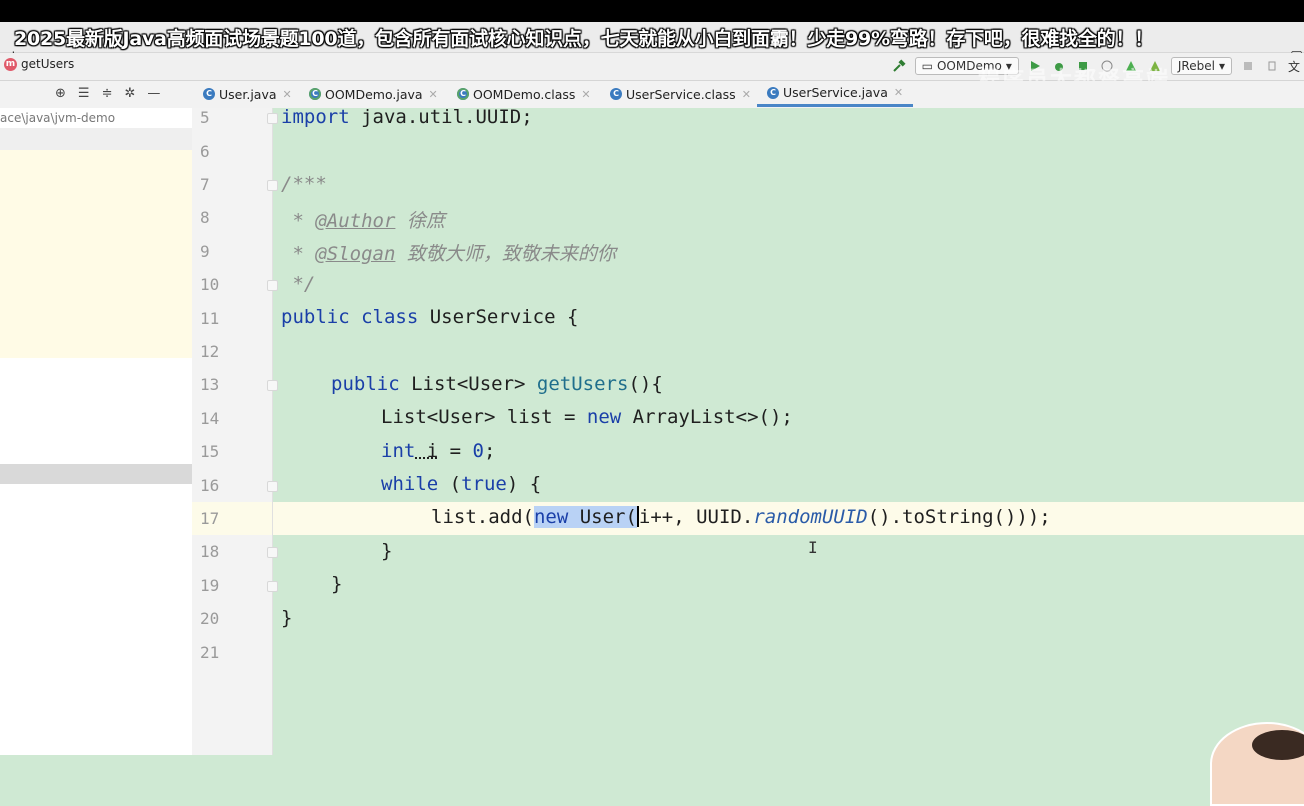 The image size is (1304, 806). I want to click on tab-label: UserService.class, so click(681, 94).